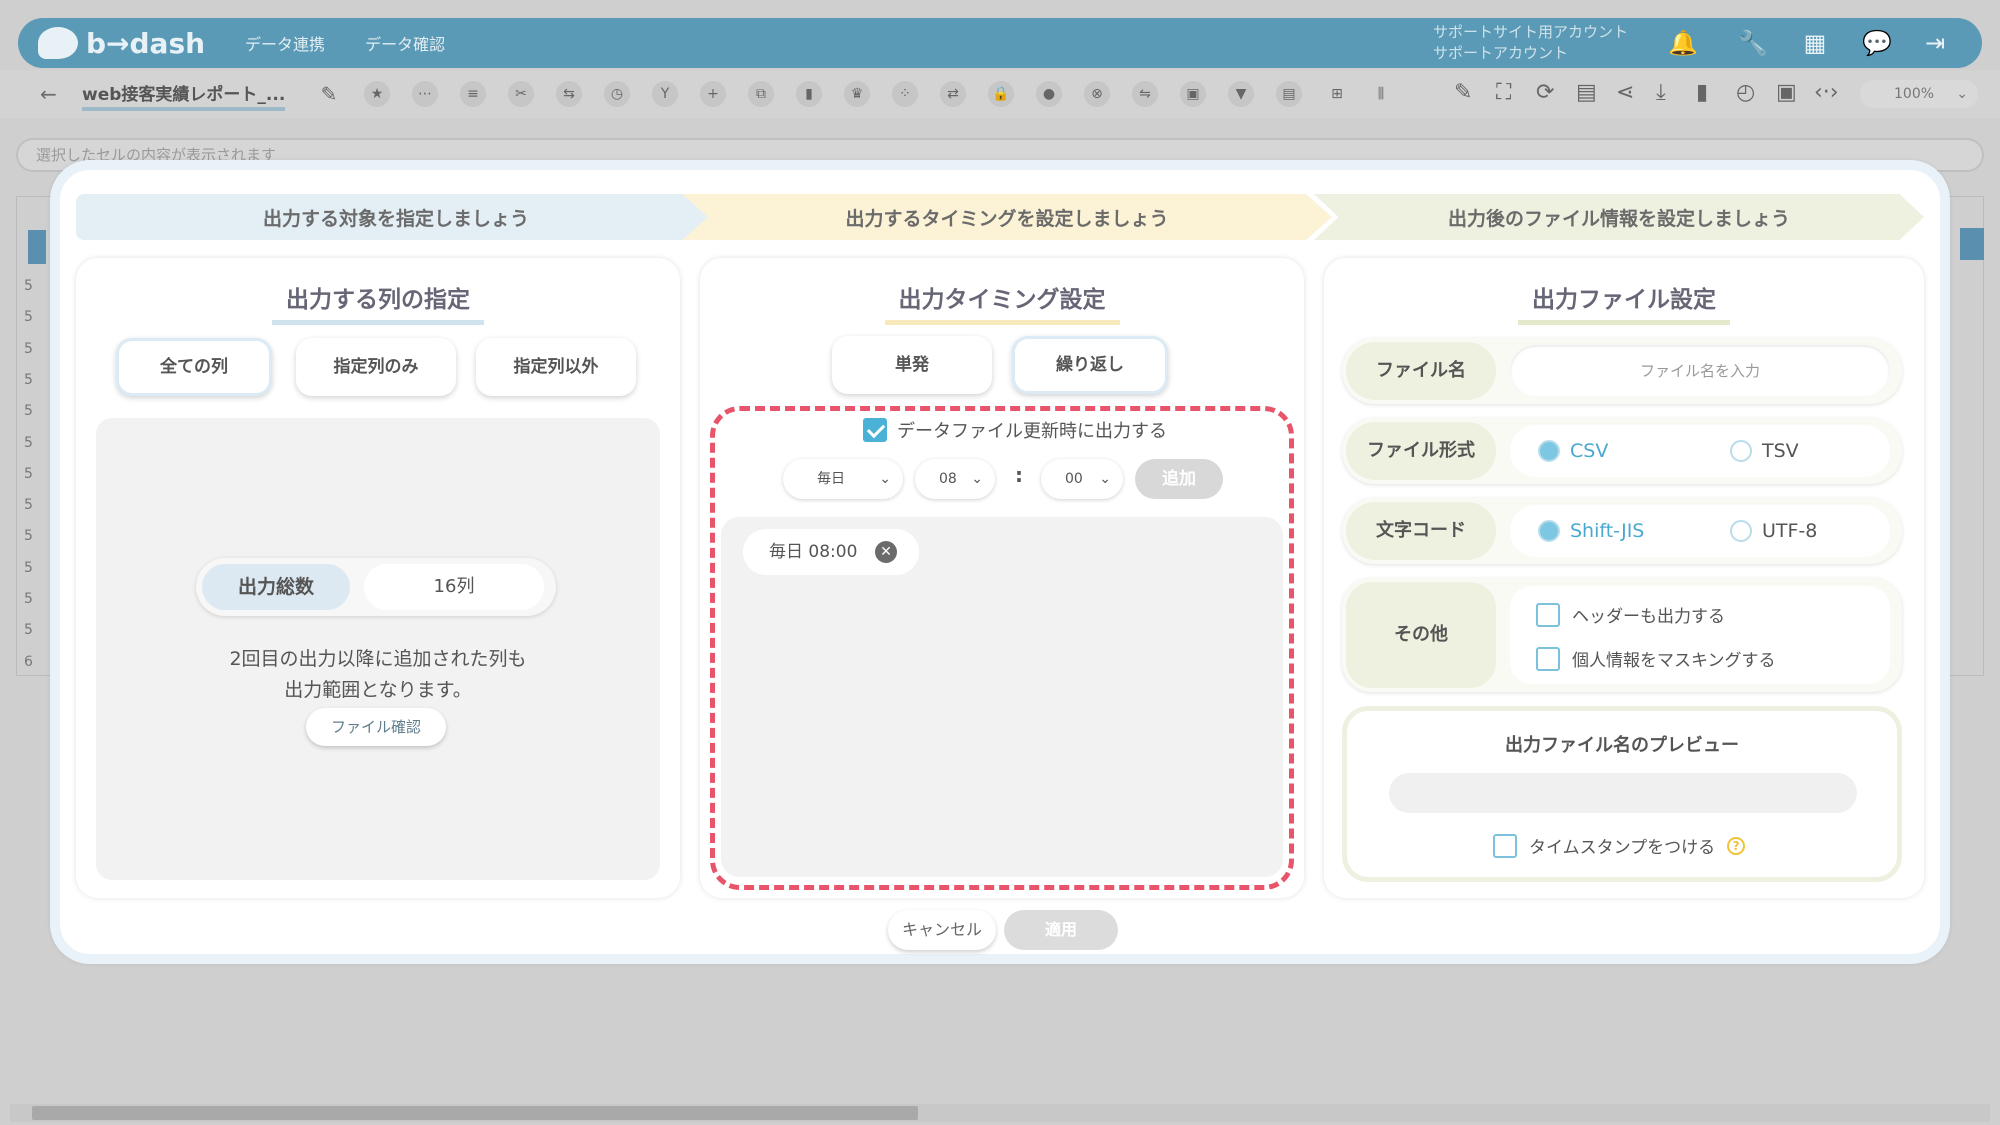  What do you see at coordinates (1032, 431) in the screenshot?
I see `update-trigger-label: データファイル更新時に出力する` at bounding box center [1032, 431].